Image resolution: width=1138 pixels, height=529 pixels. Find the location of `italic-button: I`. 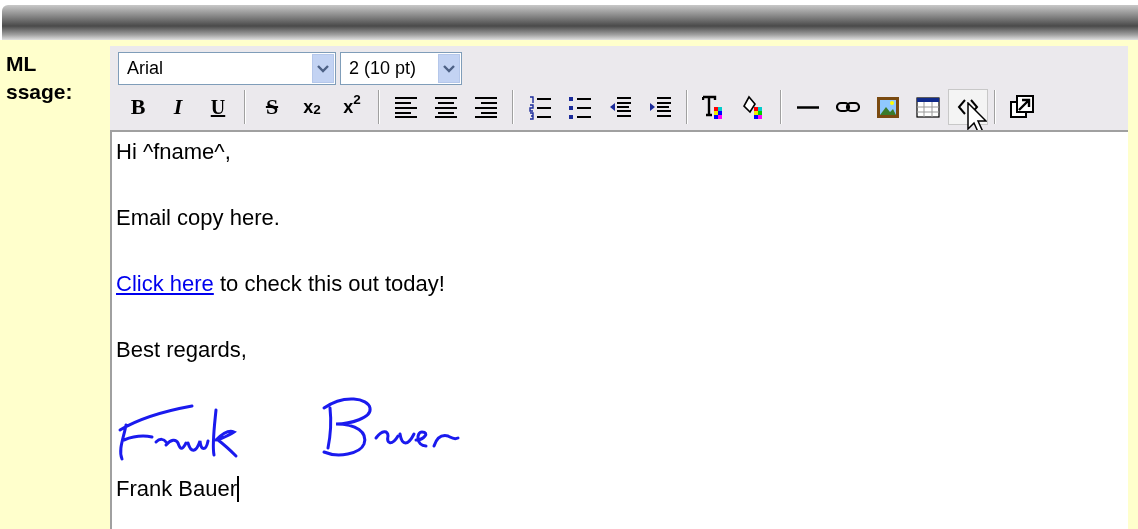

italic-button: I is located at coordinates (178, 107).